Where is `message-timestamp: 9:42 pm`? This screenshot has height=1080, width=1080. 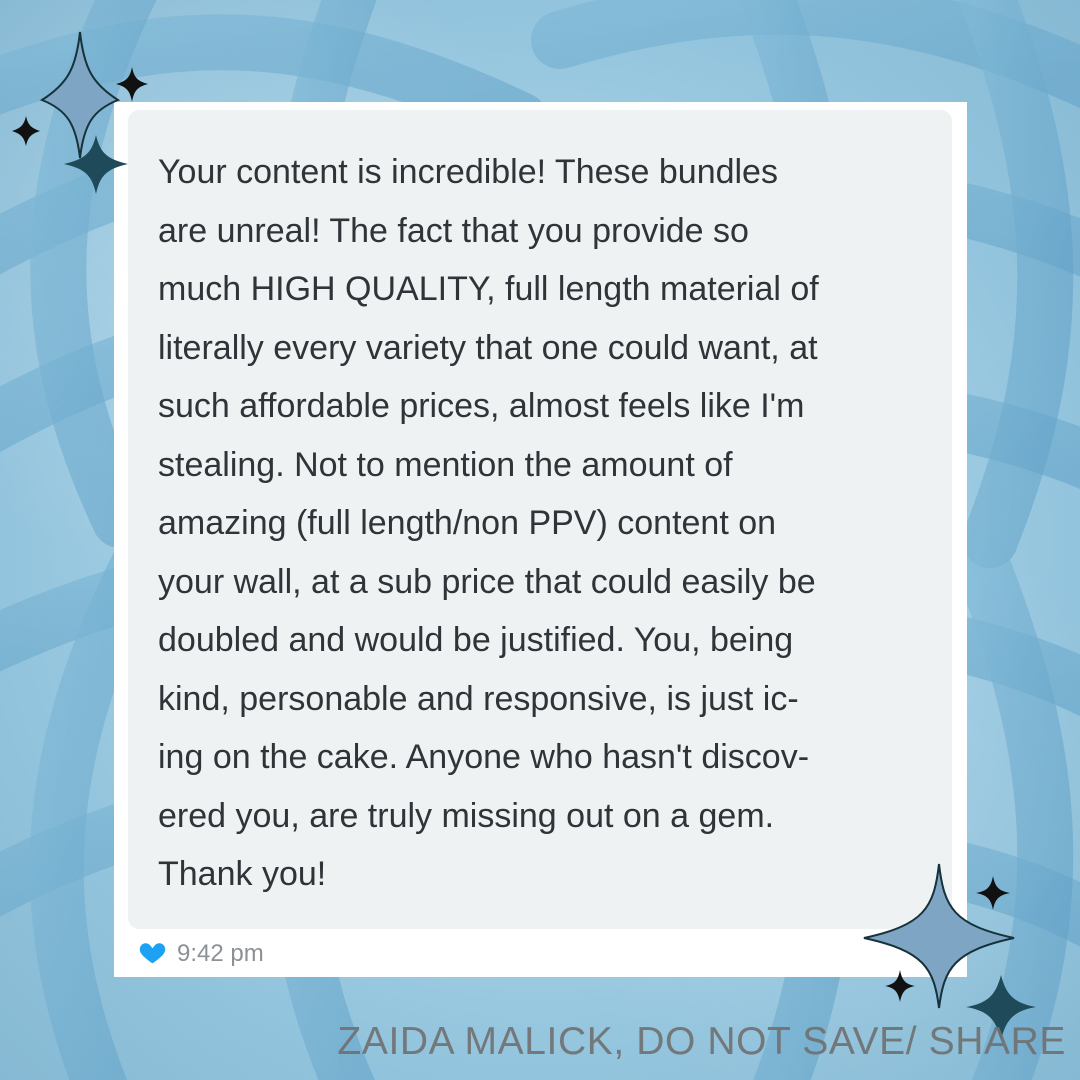 message-timestamp: 9:42 pm is located at coordinates (220, 953).